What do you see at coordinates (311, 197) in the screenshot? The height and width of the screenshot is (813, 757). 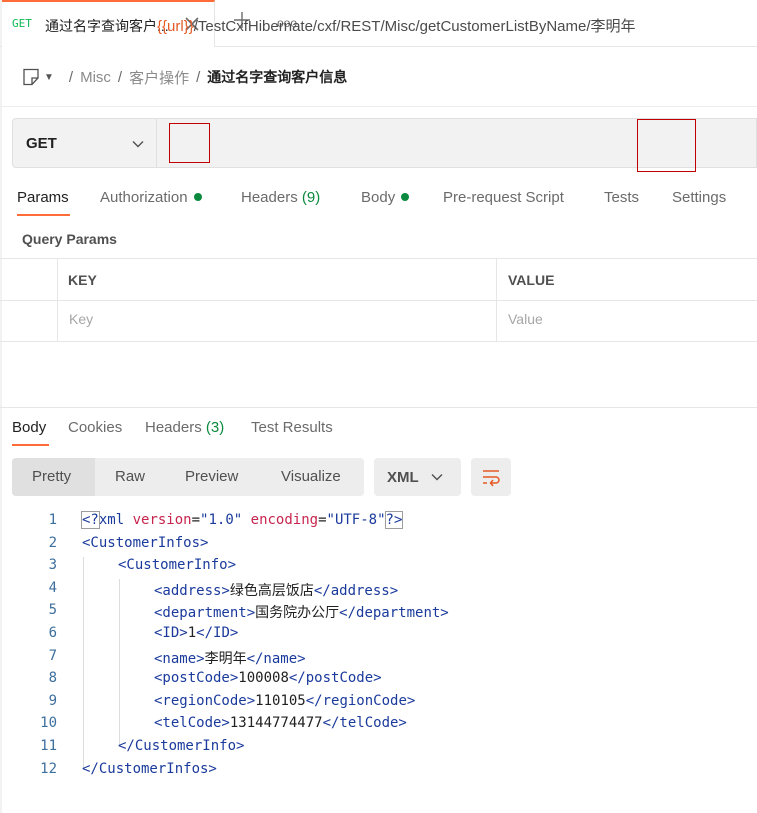 I see `headers-count: (9)` at bounding box center [311, 197].